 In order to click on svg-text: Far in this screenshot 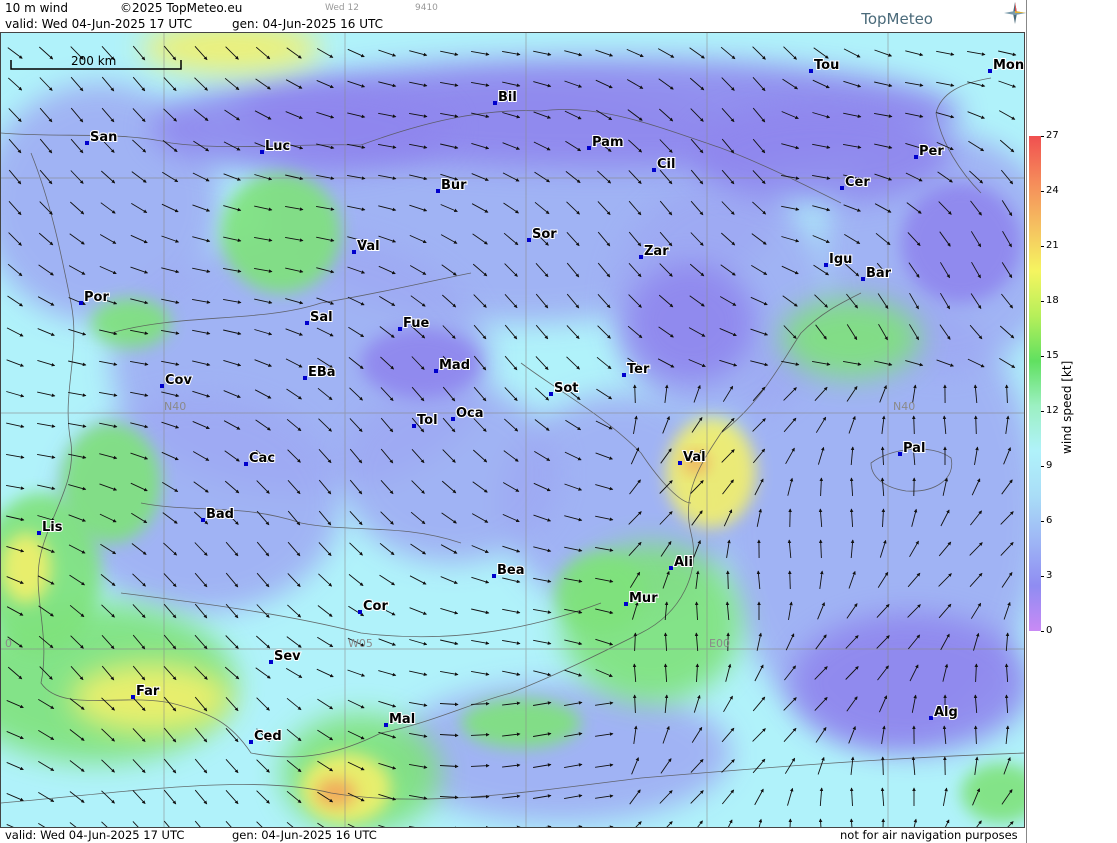, I will do `click(148, 691)`.